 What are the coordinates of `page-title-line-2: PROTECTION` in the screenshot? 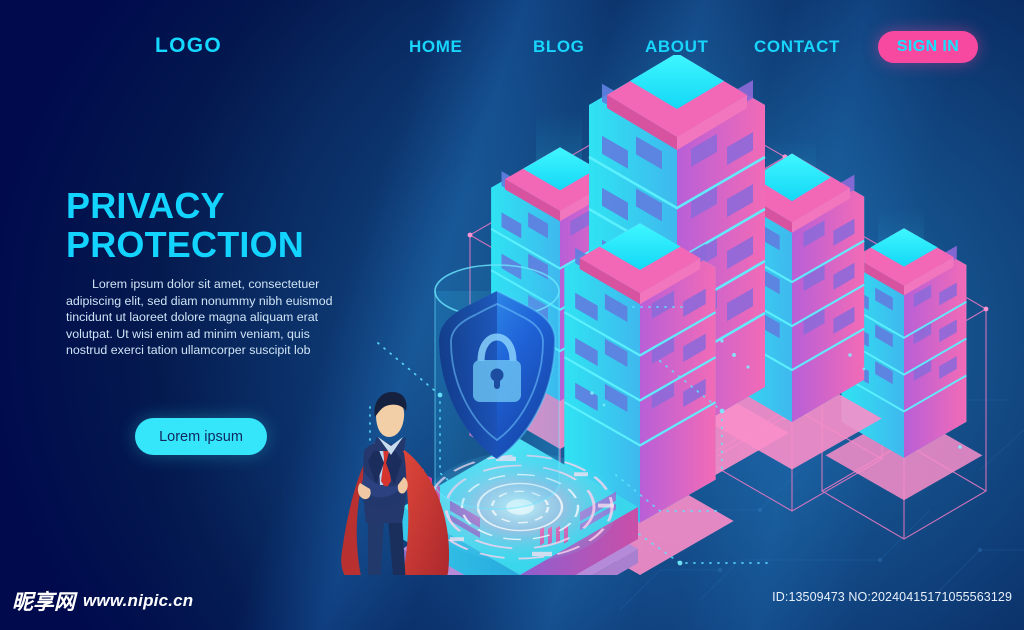 It's located at (185, 244).